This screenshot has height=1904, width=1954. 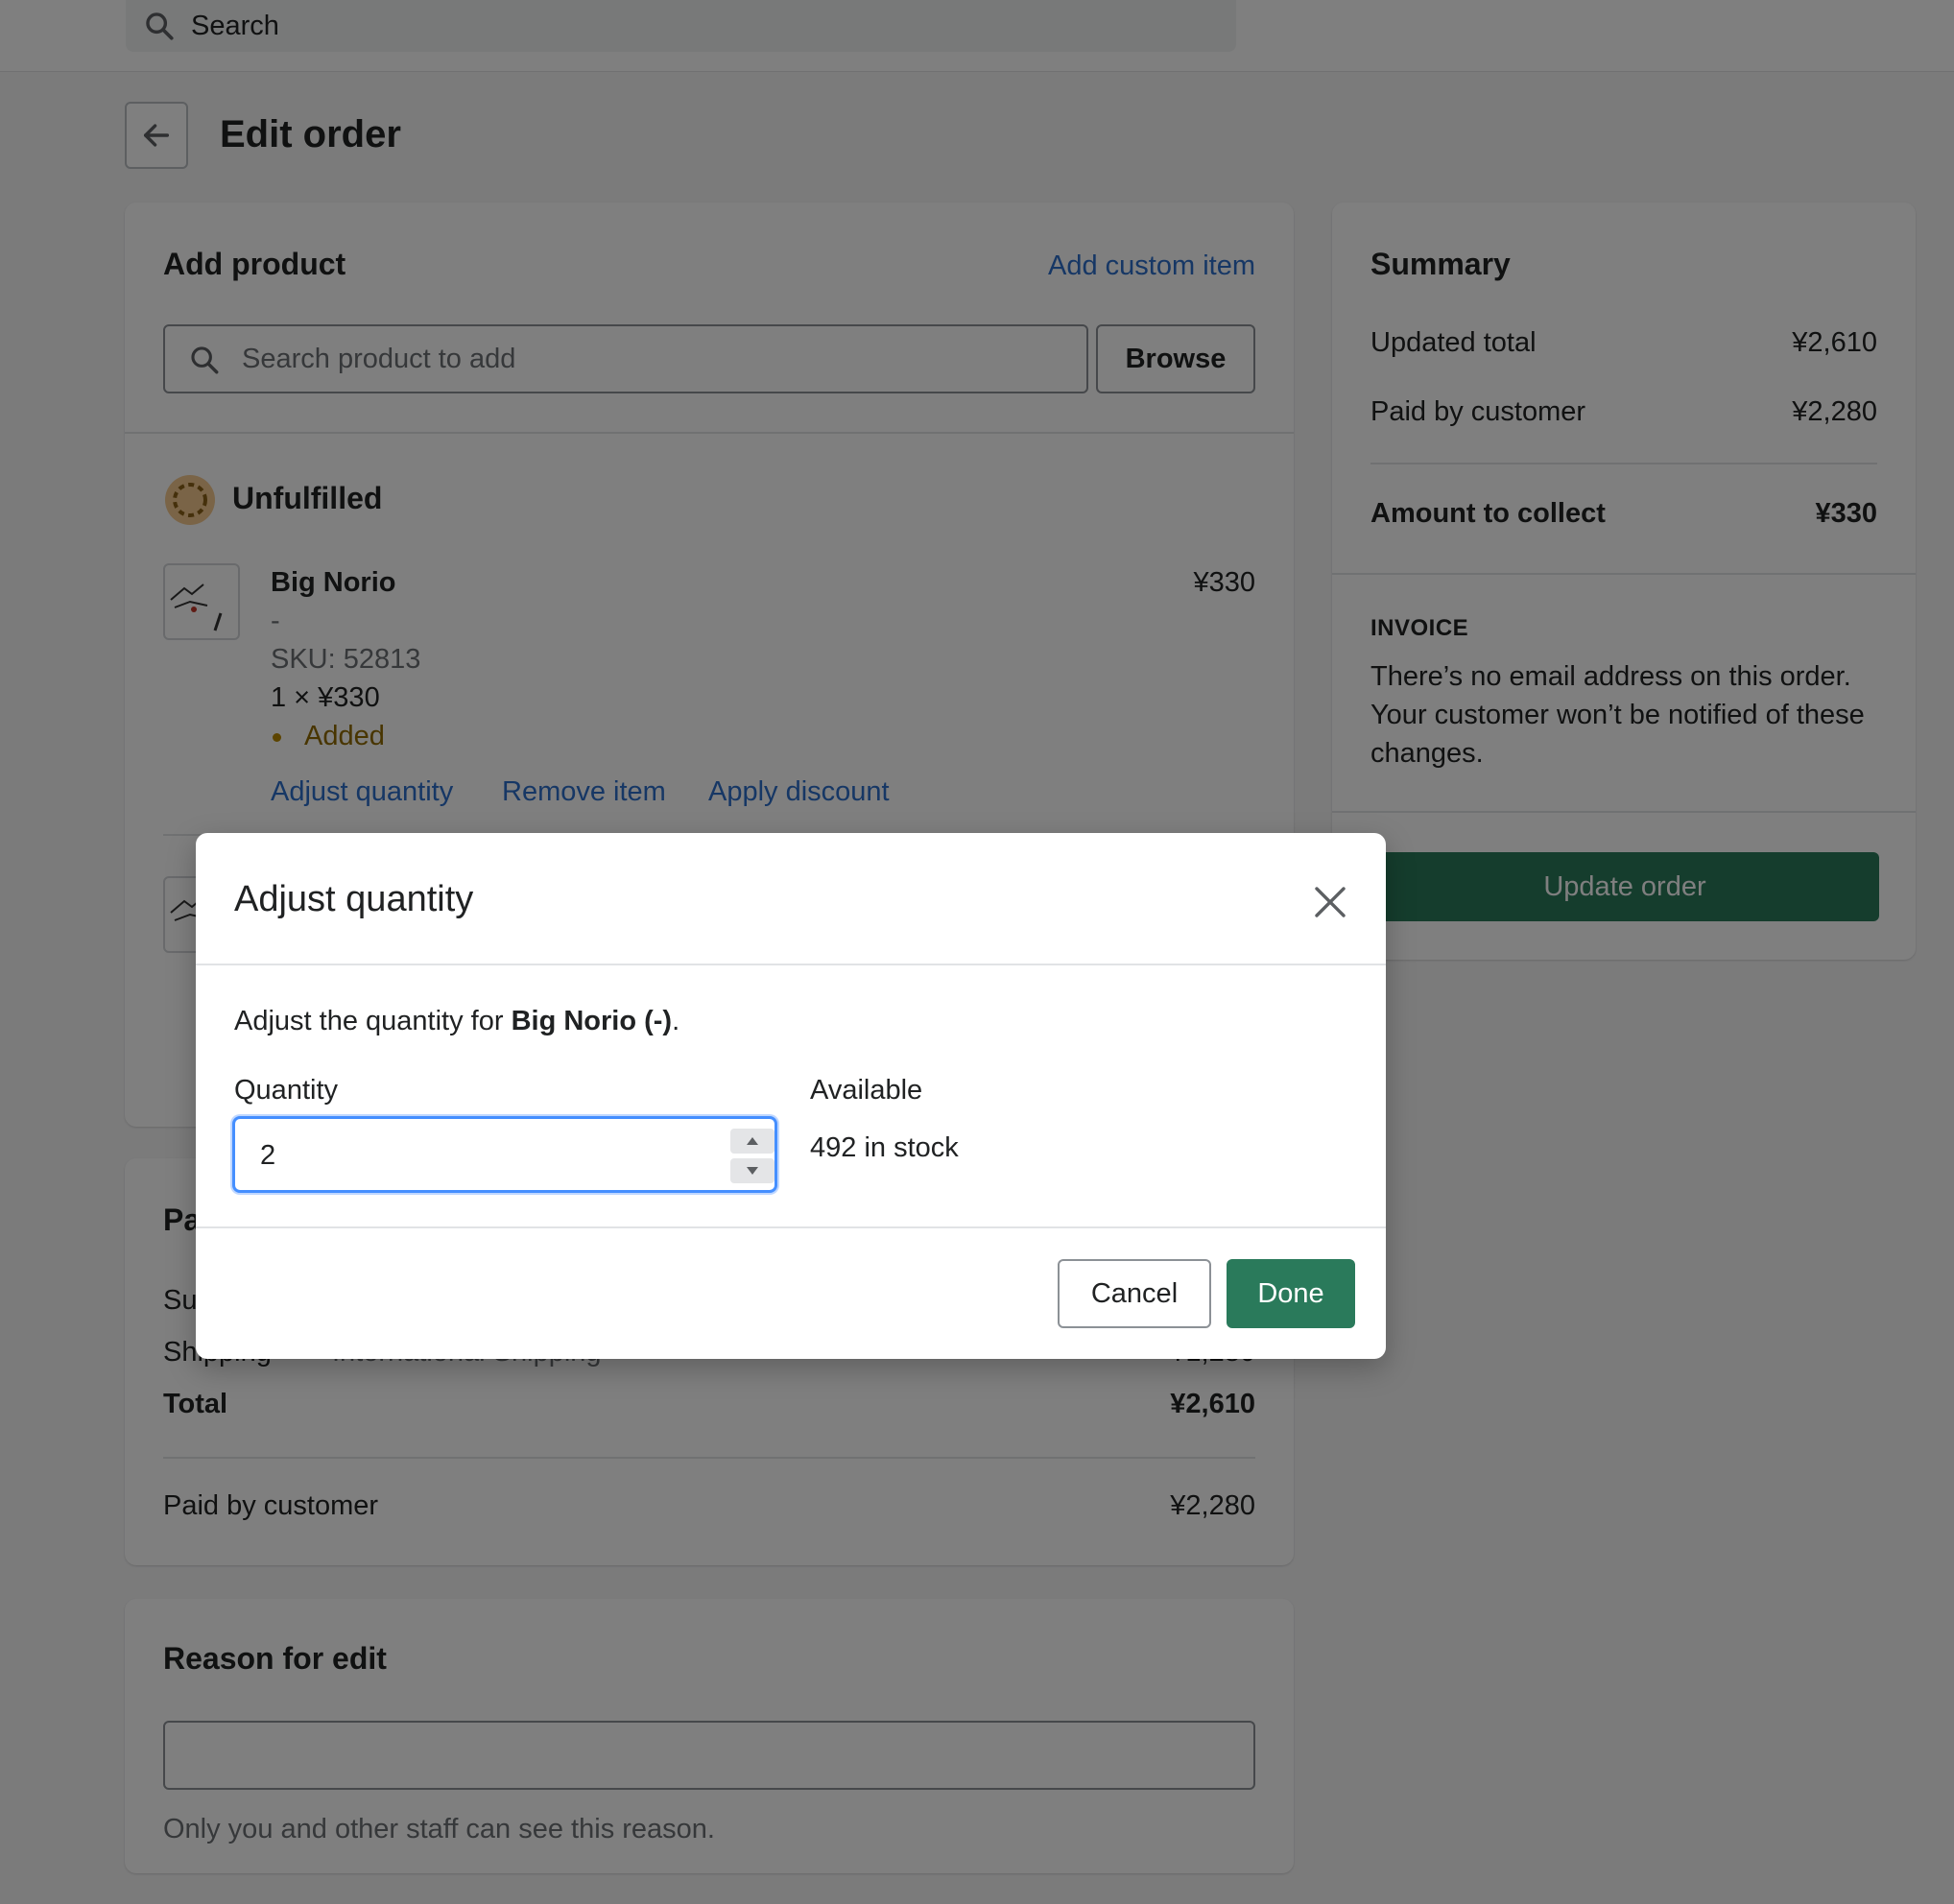 What do you see at coordinates (286, 1090) in the screenshot?
I see `quantity-label: Quantity` at bounding box center [286, 1090].